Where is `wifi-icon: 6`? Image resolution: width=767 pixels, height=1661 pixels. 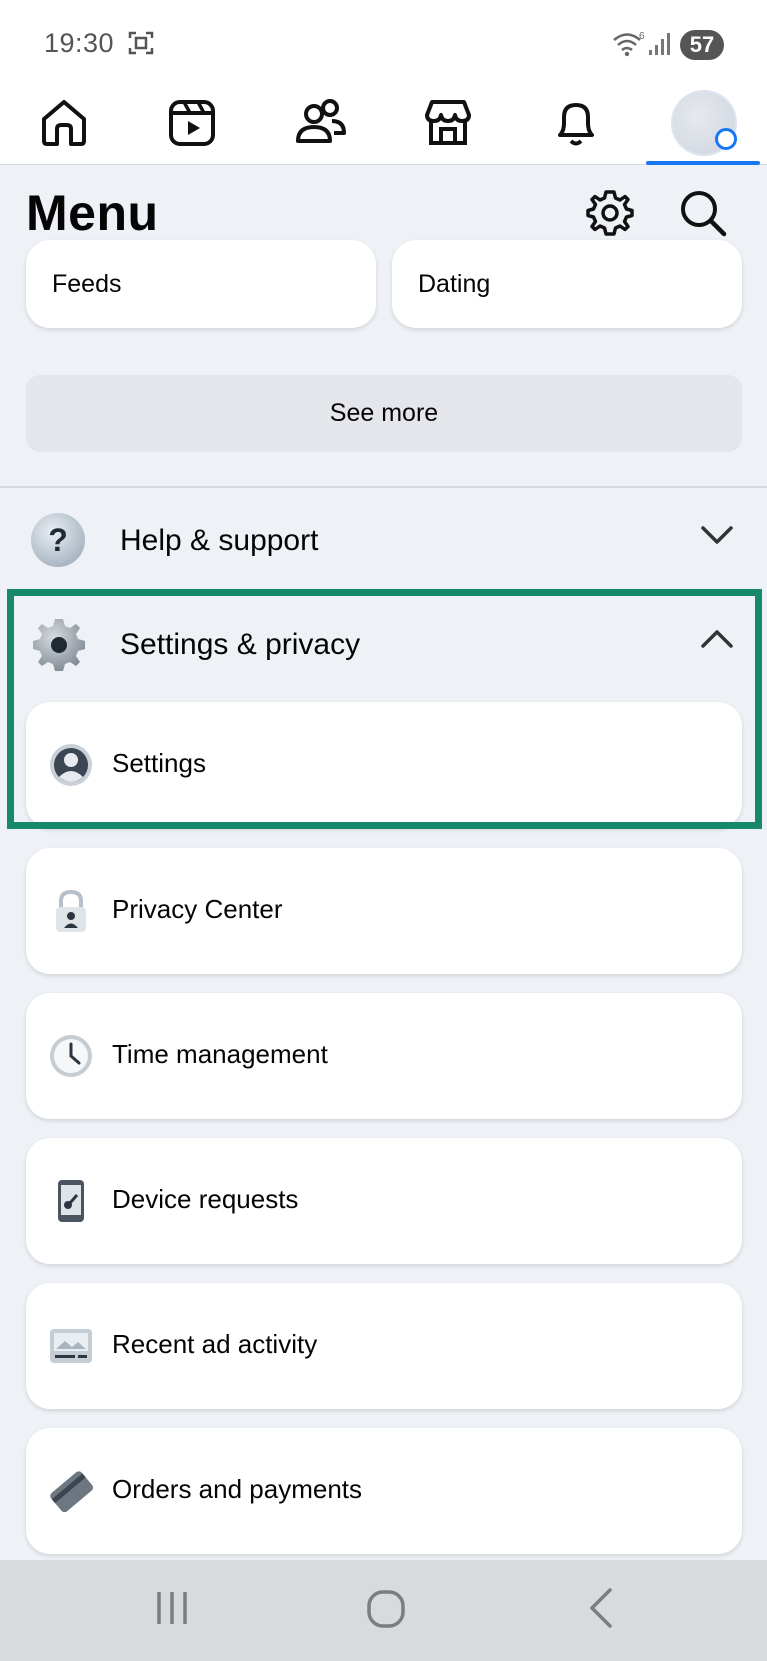
wifi-icon: 6 is located at coordinates (629, 46).